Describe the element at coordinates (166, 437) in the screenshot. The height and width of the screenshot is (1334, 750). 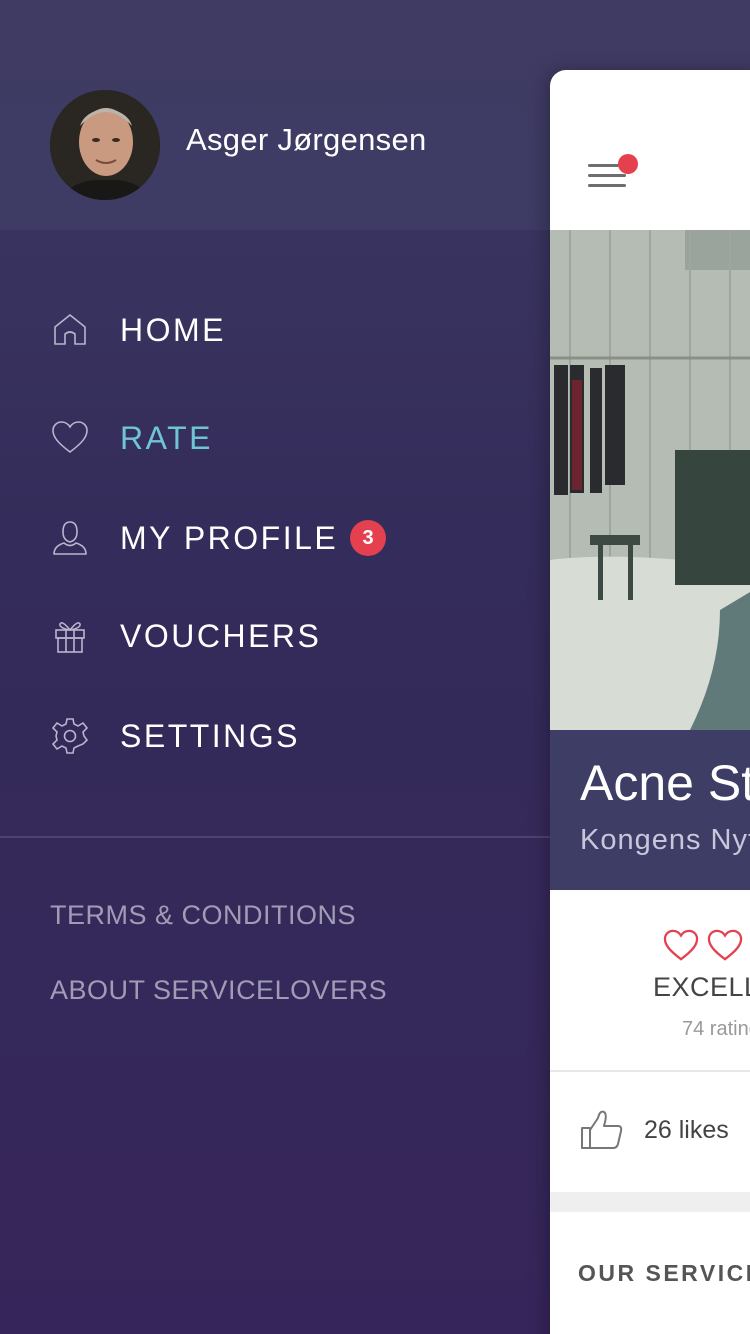
I see `nav-item-label: RATE` at that location.